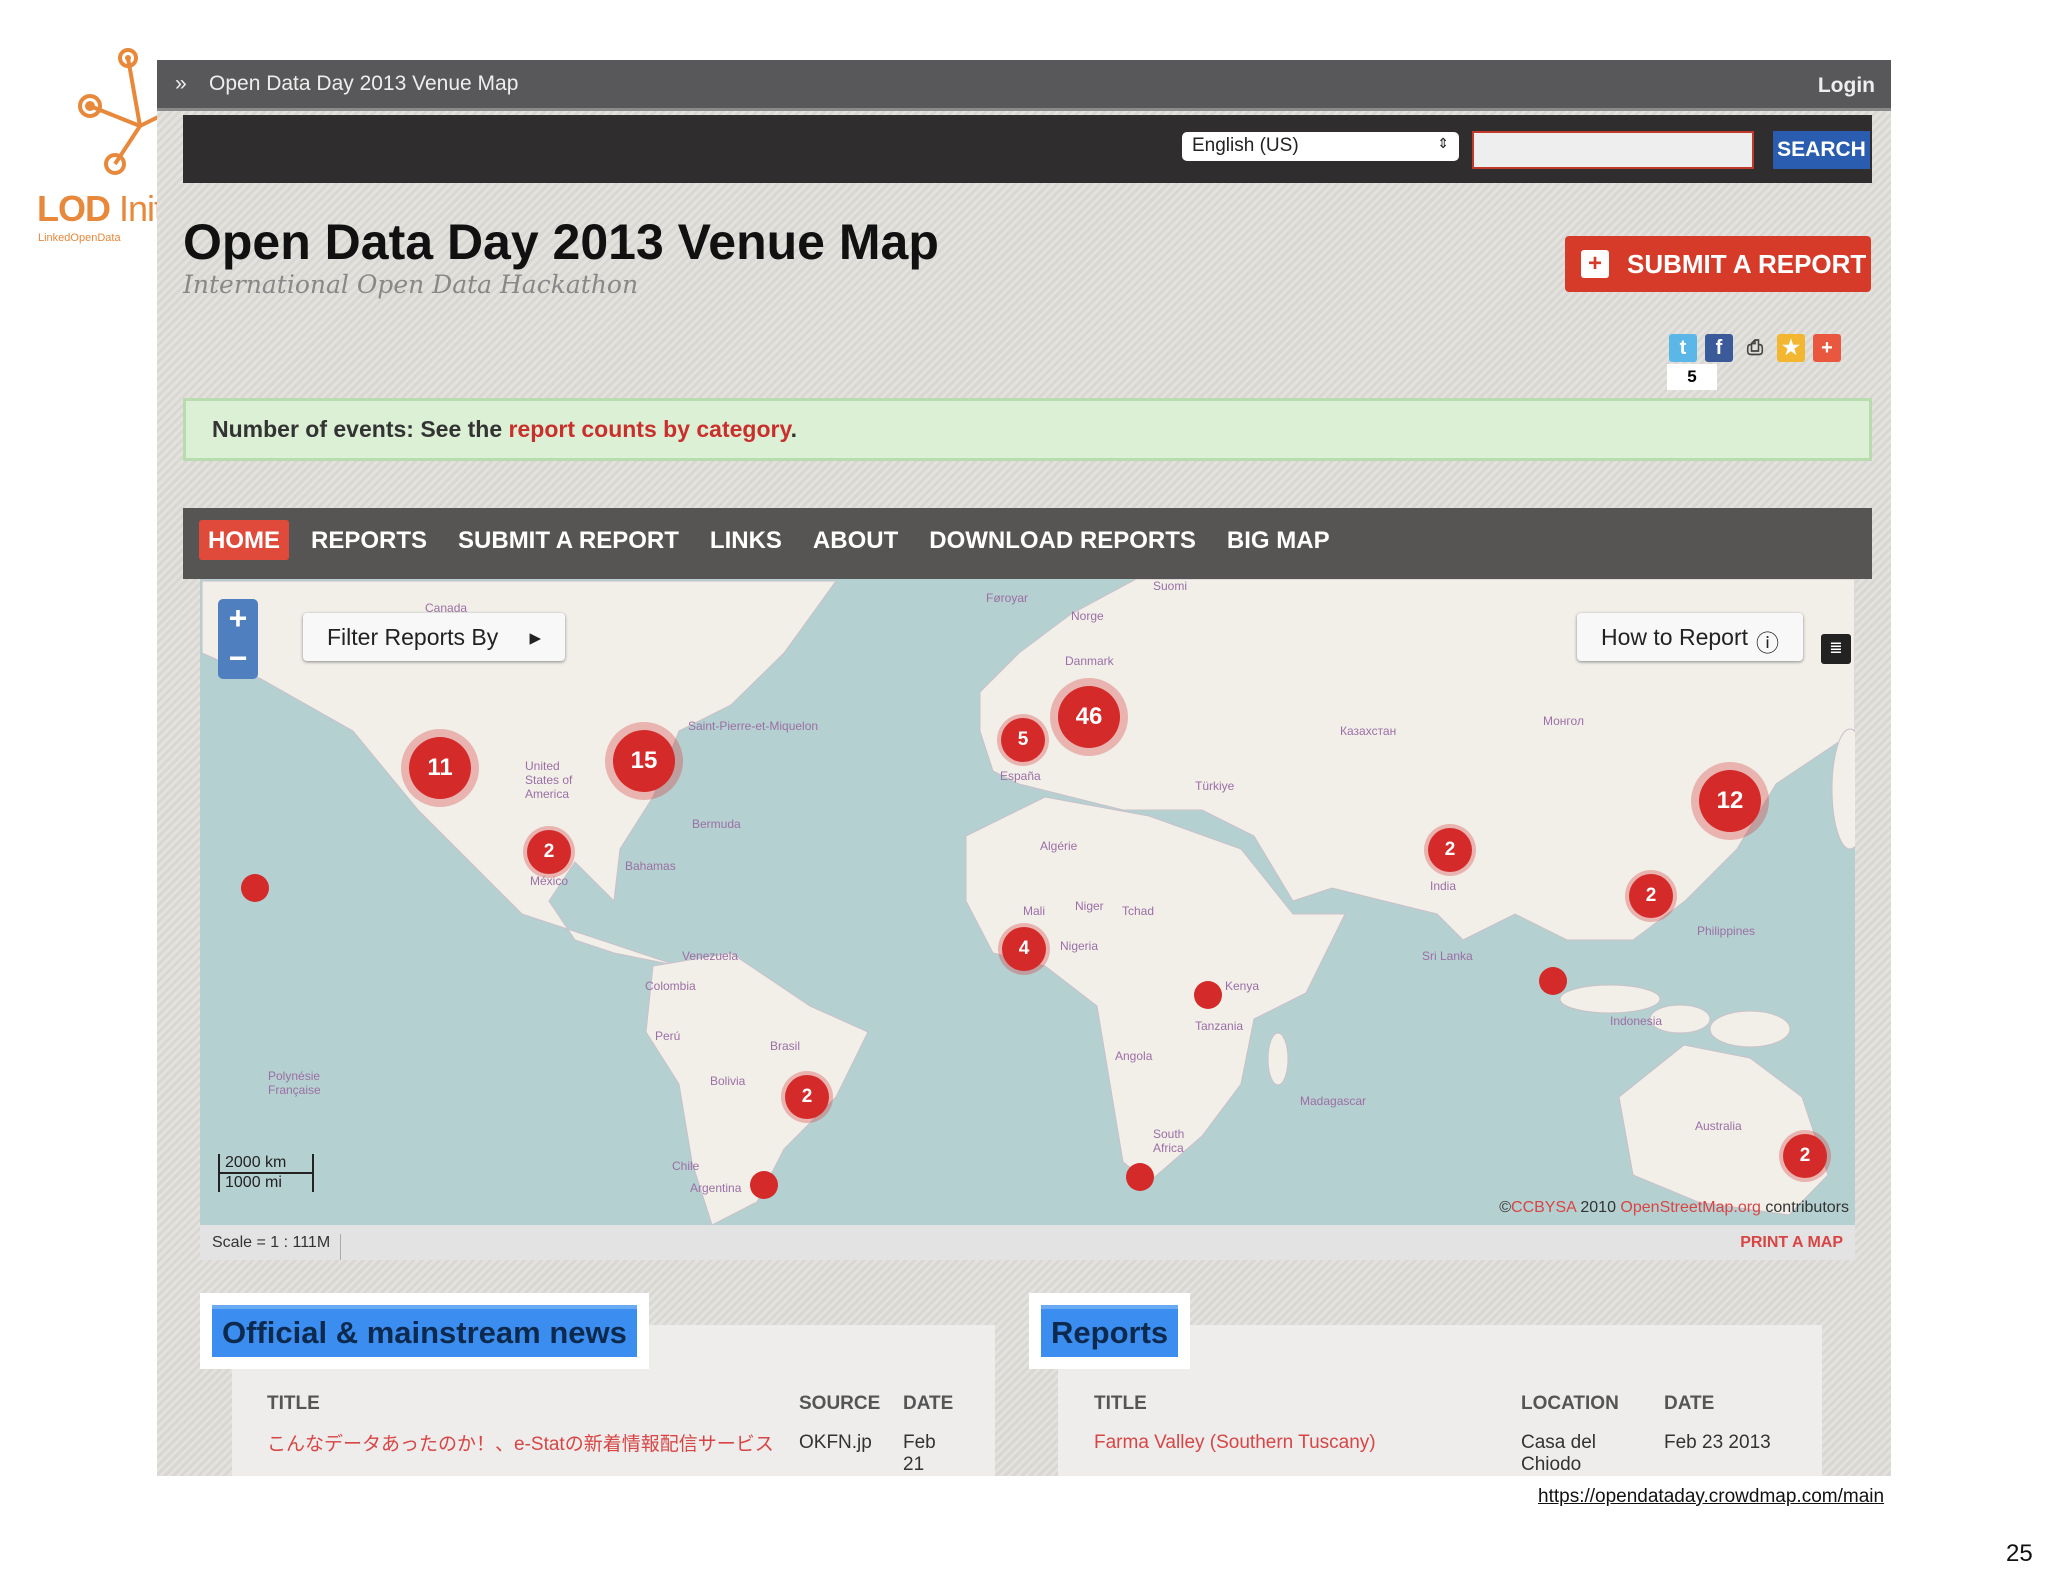  What do you see at coordinates (1563, 721) in the screenshot?
I see `map-label: Монгол` at bounding box center [1563, 721].